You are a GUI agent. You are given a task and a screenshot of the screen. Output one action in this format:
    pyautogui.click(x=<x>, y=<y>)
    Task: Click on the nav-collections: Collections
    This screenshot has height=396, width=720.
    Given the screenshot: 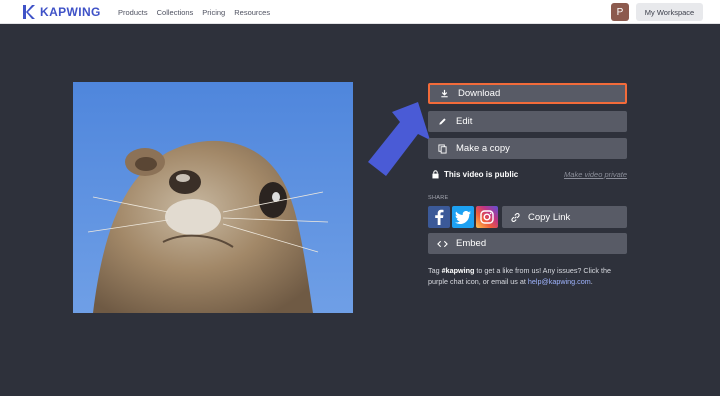 What is the action you would take?
    pyautogui.click(x=175, y=12)
    